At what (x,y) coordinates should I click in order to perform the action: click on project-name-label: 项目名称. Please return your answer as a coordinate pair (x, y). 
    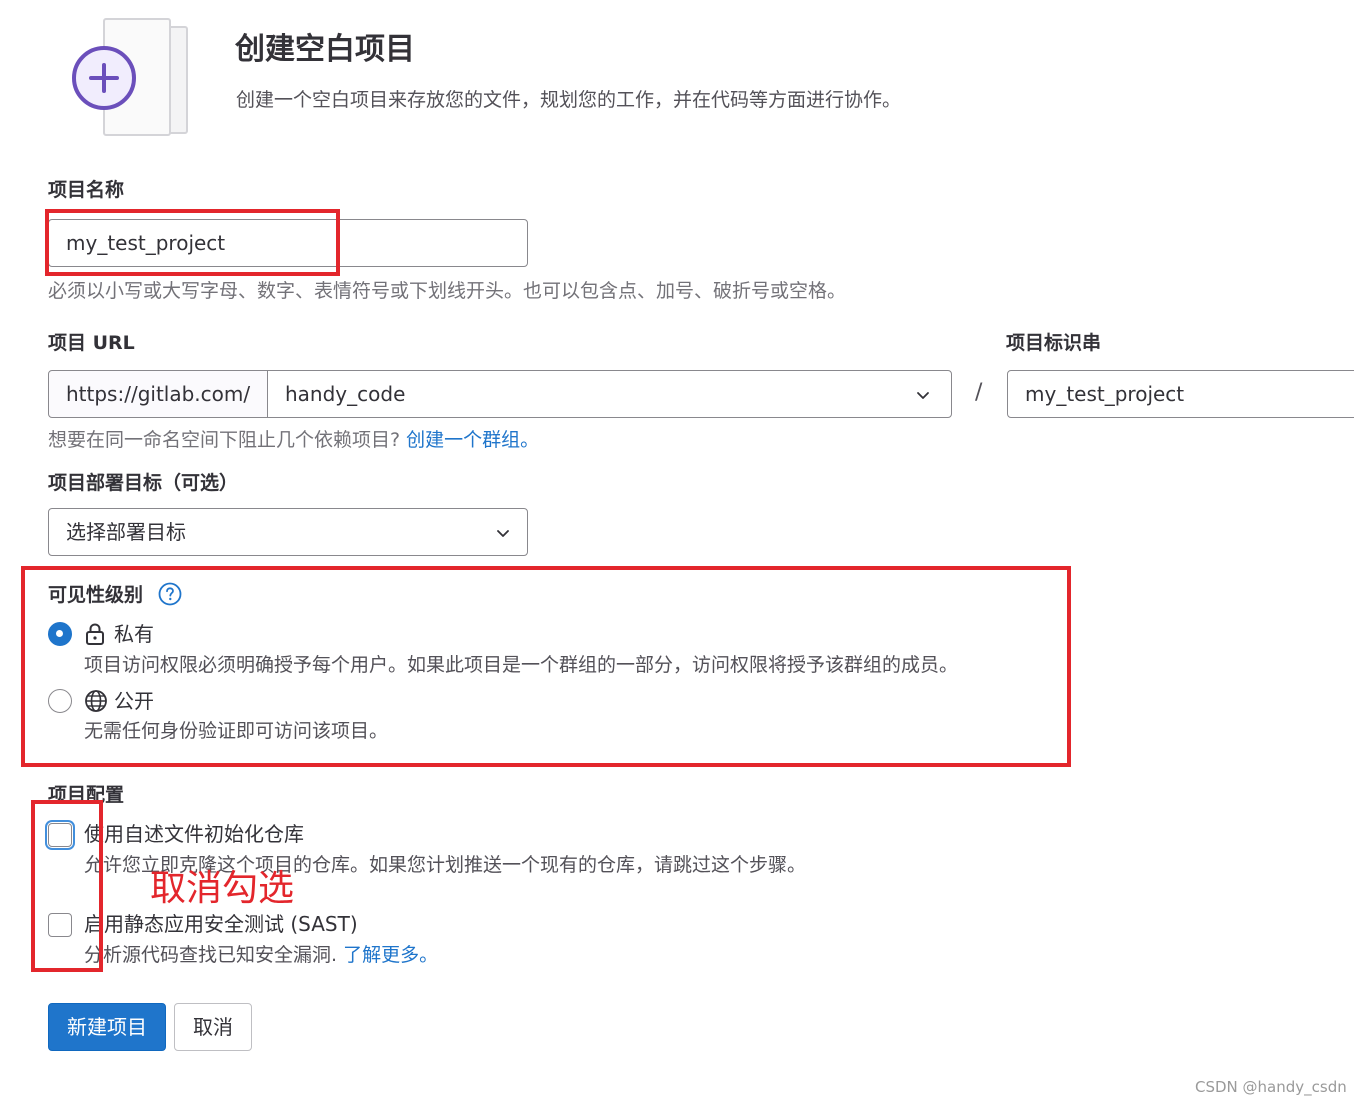
    Looking at the image, I should click on (86, 190).